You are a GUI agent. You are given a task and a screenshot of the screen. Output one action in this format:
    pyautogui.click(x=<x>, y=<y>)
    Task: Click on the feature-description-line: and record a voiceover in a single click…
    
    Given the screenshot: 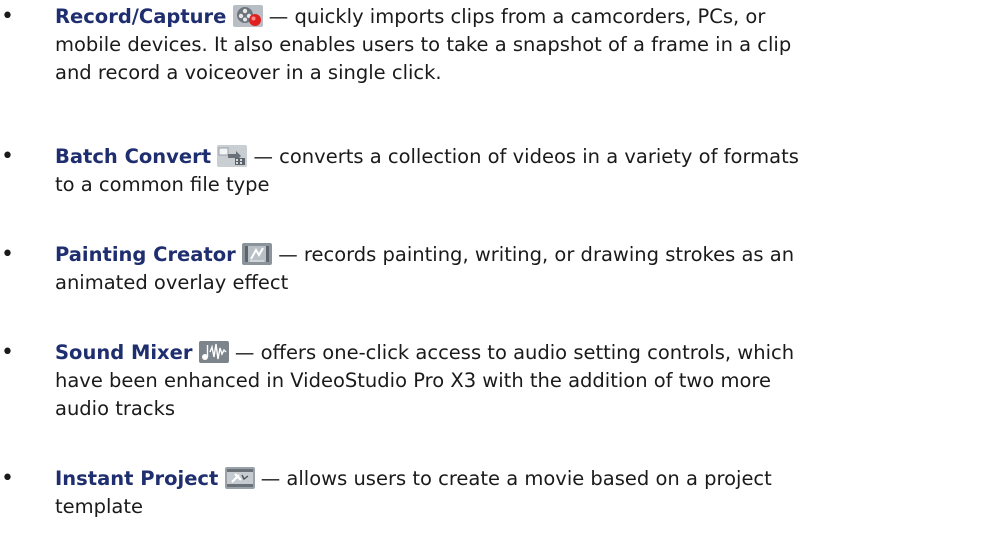 What is the action you would take?
    pyautogui.click(x=248, y=72)
    